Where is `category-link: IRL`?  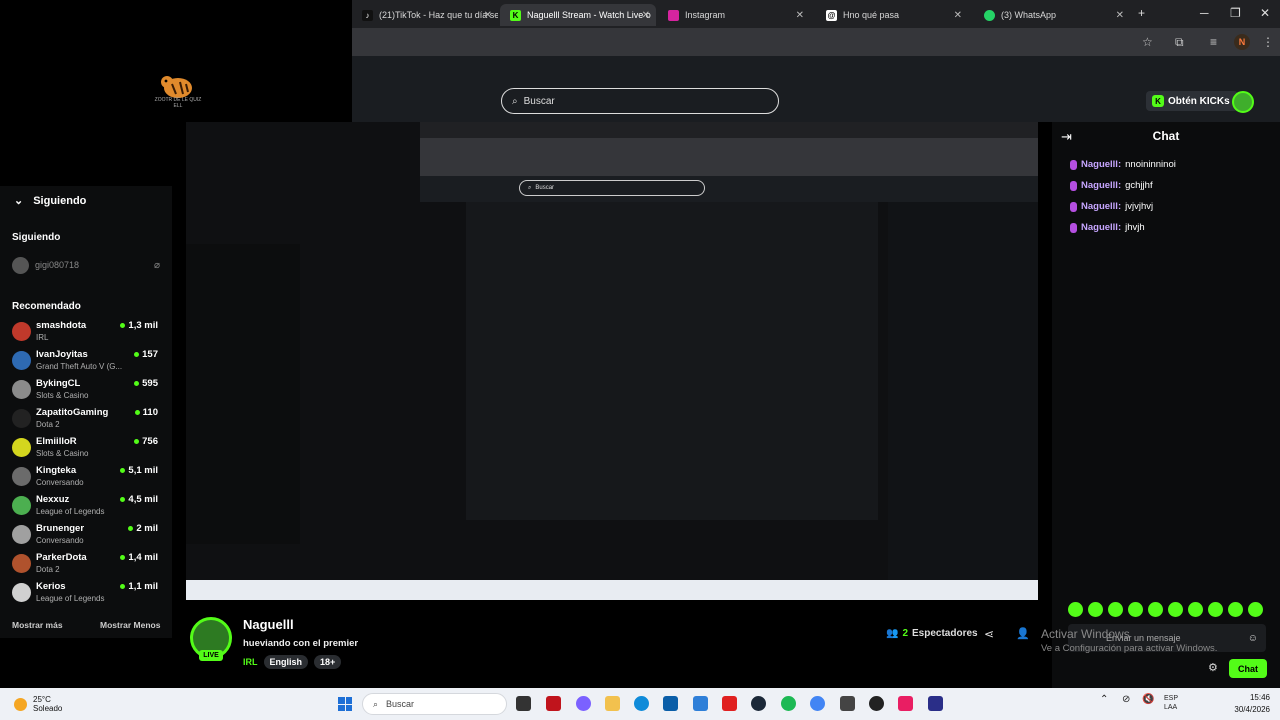 category-link: IRL is located at coordinates (250, 662).